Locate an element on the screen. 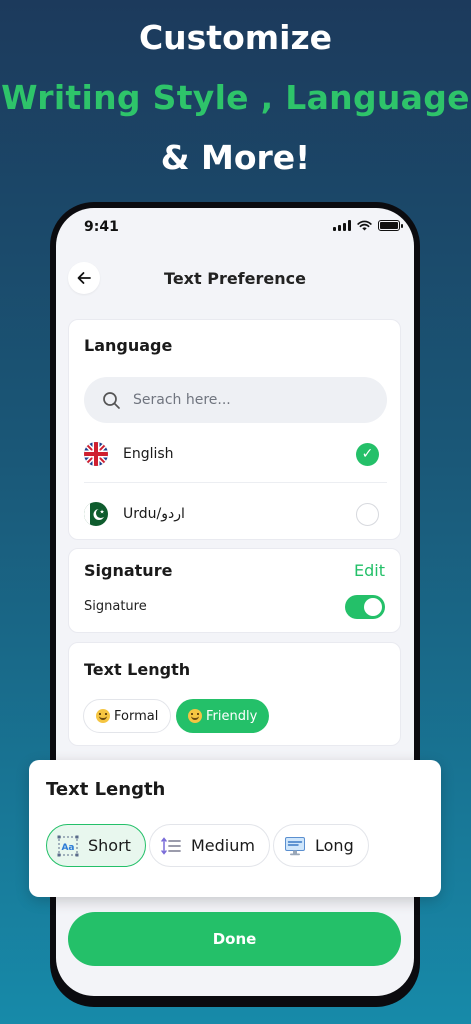 Image resolution: width=471 pixels, height=1024 pixels. page-title: Text Preference is located at coordinates (235, 278).